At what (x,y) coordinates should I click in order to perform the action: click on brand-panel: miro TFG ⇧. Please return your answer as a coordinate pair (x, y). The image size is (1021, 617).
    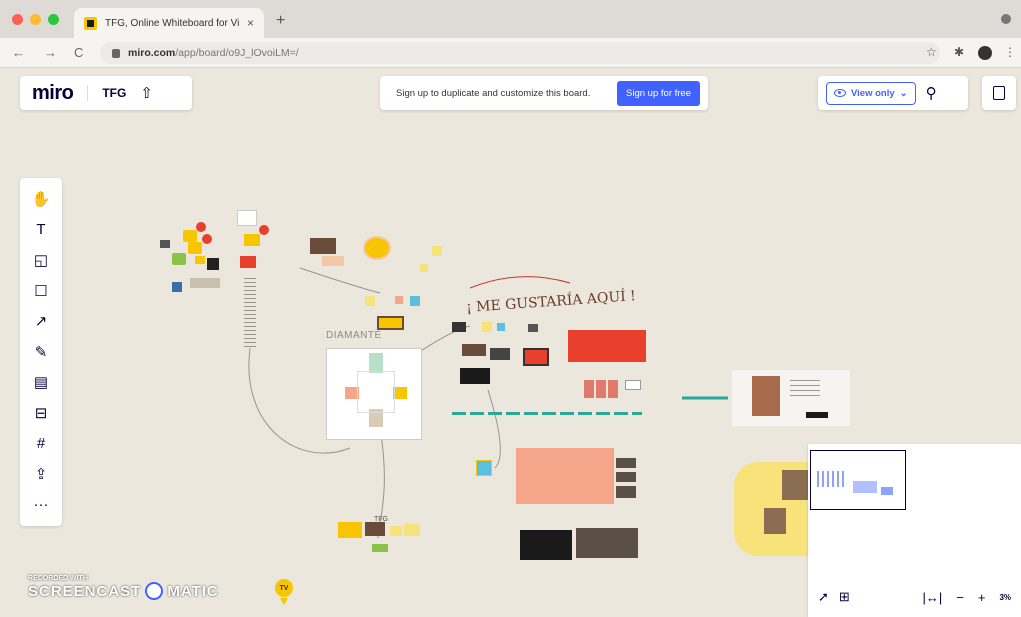
    Looking at the image, I should click on (106, 93).